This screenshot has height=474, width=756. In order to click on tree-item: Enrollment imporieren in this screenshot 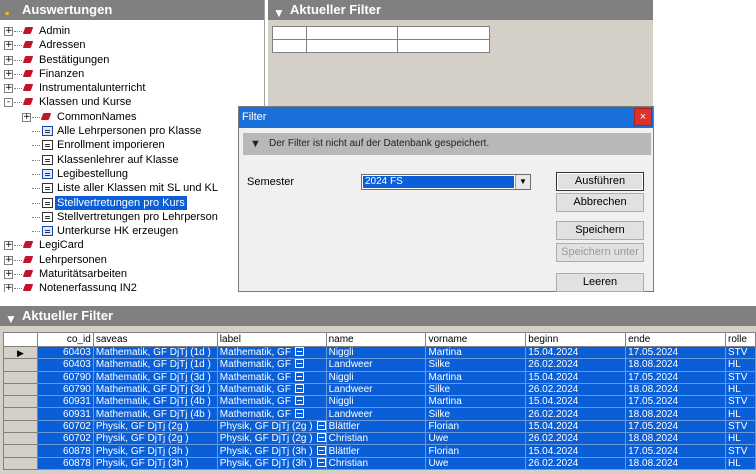, I will do `click(132, 145)`.